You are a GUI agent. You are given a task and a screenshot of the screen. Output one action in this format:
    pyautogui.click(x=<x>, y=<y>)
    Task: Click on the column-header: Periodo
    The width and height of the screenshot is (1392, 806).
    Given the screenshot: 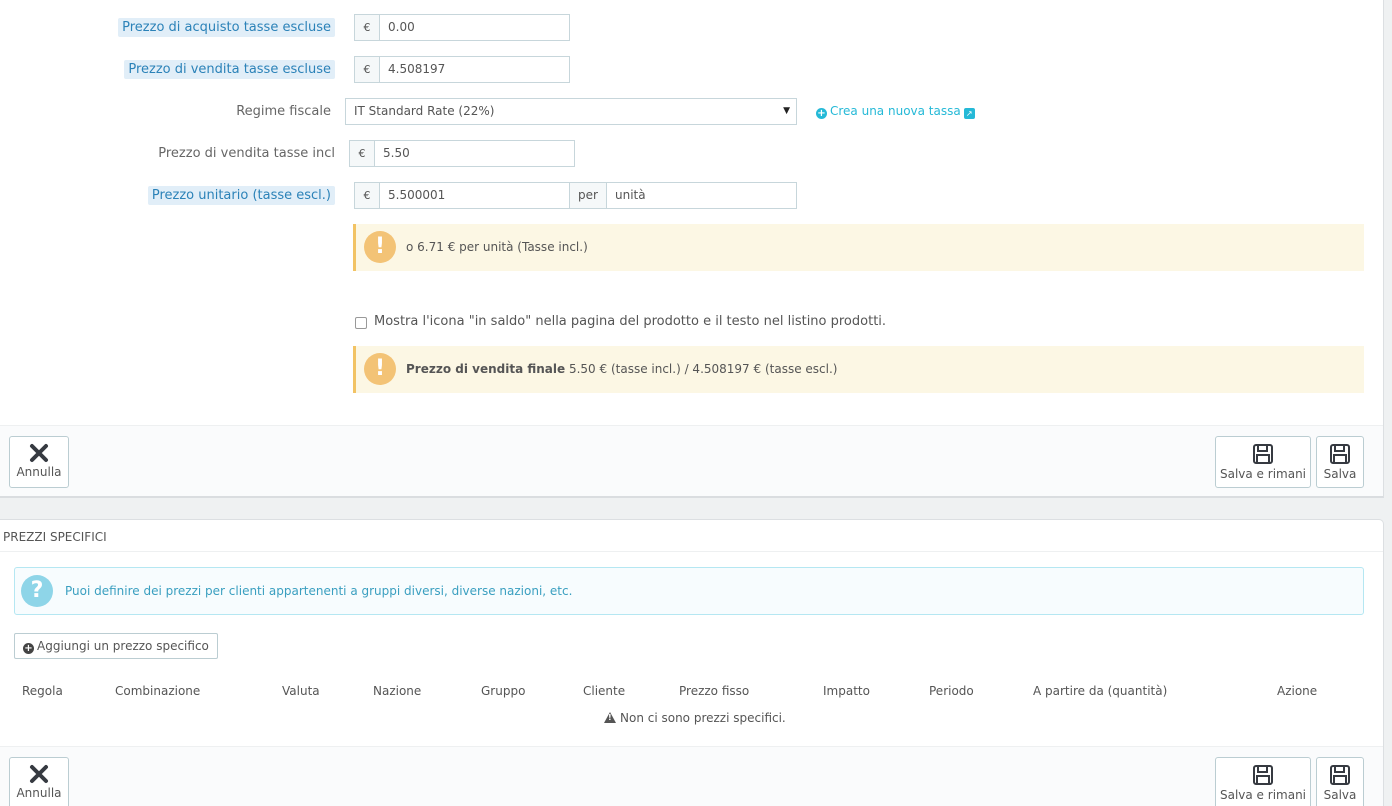 What is the action you would take?
    pyautogui.click(x=951, y=691)
    